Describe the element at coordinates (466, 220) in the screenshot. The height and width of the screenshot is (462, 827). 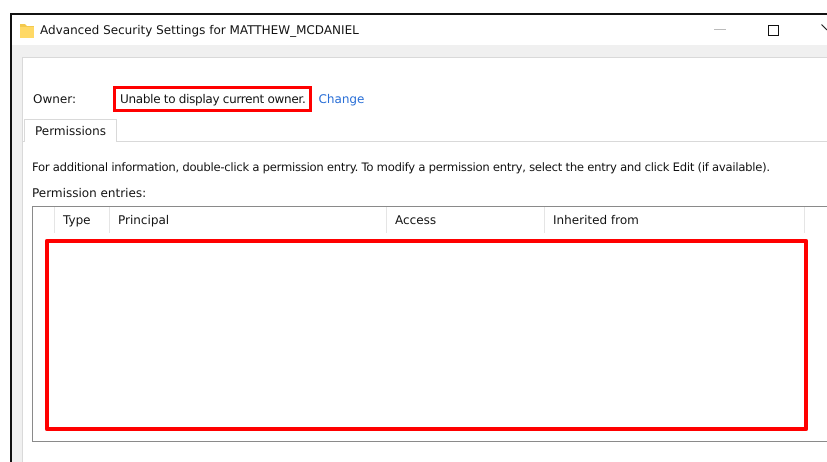
I see `column-header: Access` at that location.